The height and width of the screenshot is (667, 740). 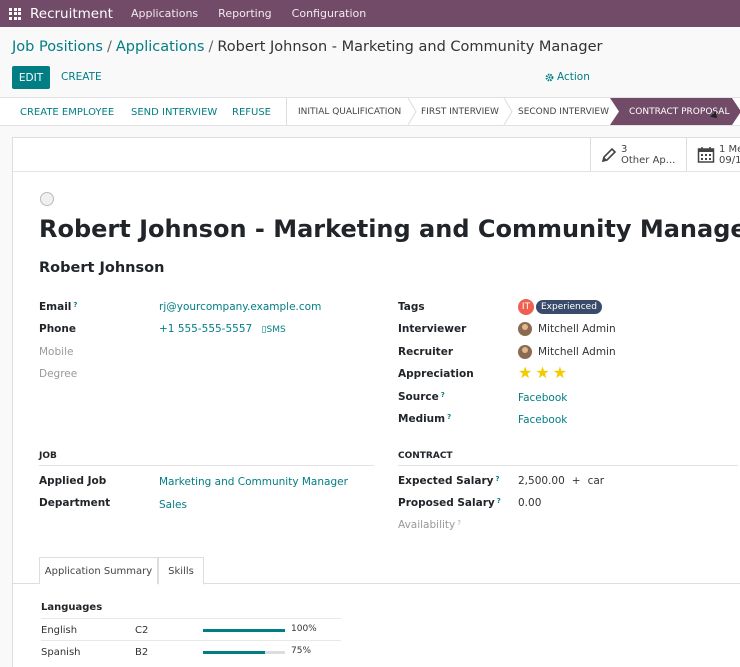 I want to click on recruiter-label: Recruiter, so click(x=426, y=352).